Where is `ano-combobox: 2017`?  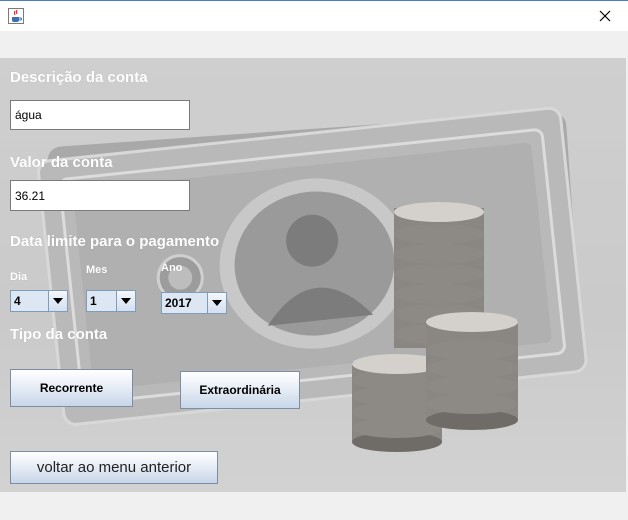 ano-combobox: 2017 is located at coordinates (194, 303).